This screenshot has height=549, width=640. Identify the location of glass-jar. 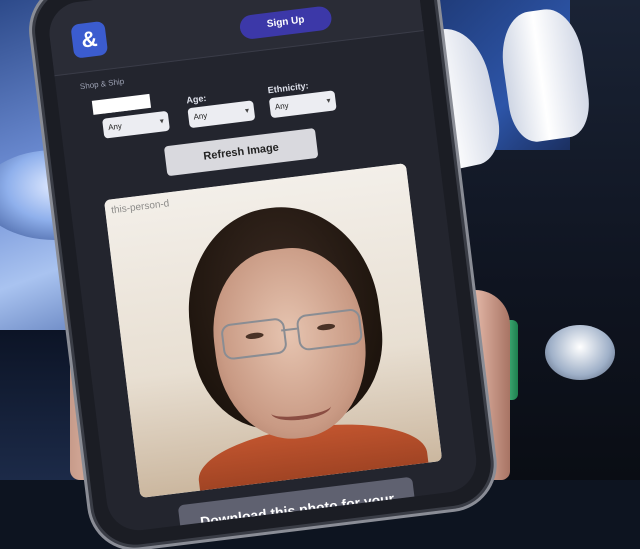
(580, 352).